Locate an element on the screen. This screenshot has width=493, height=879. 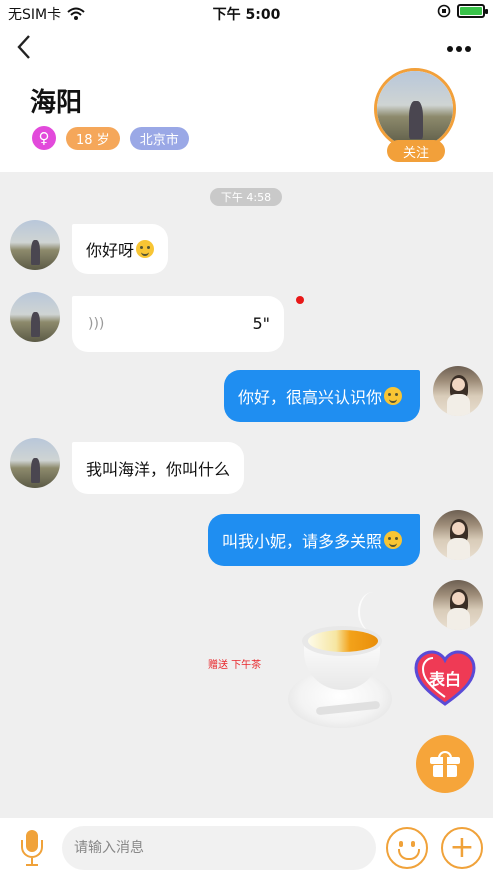
voice-duration: 5" is located at coordinates (261, 323).